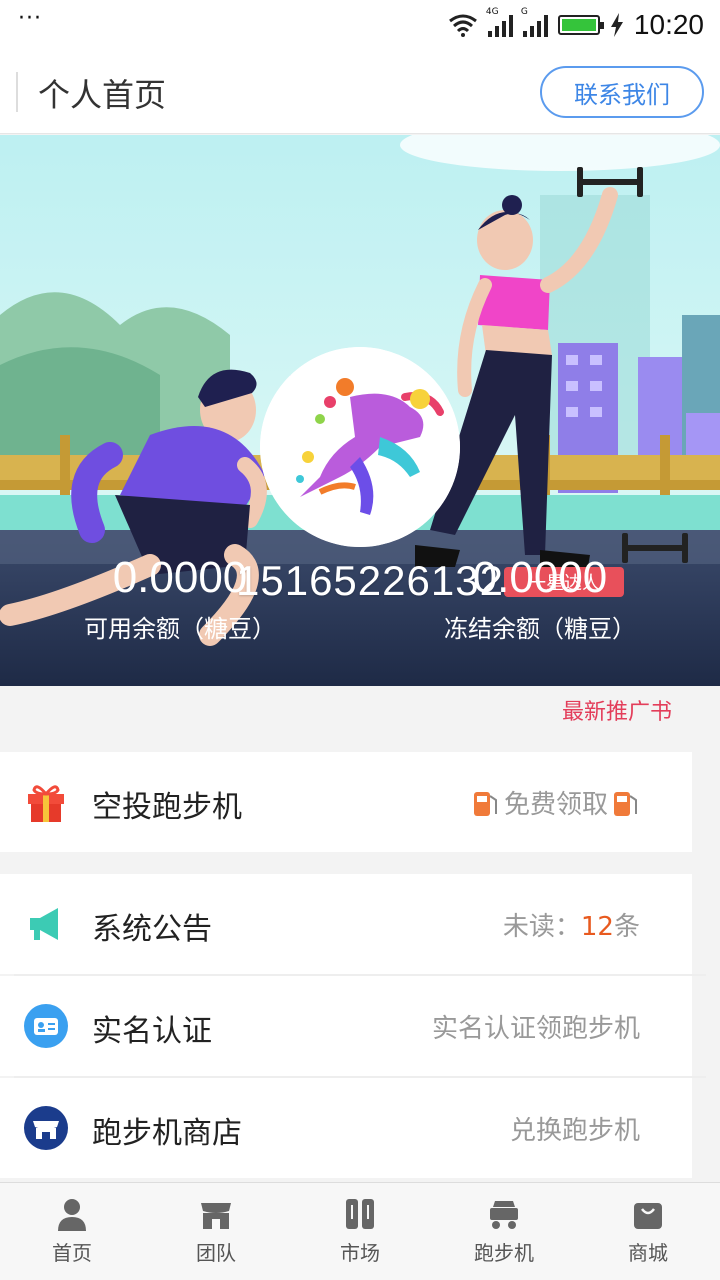  Describe the element at coordinates (504, 1215) in the screenshot. I see `cart-icon` at that location.